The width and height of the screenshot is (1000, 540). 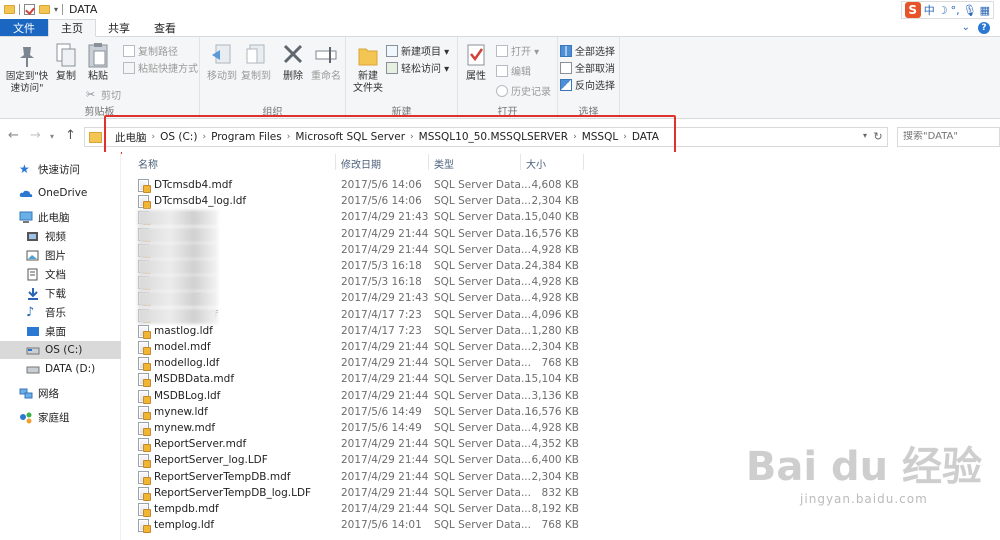 I want to click on column-header-date: 修改日期, so click(x=361, y=163).